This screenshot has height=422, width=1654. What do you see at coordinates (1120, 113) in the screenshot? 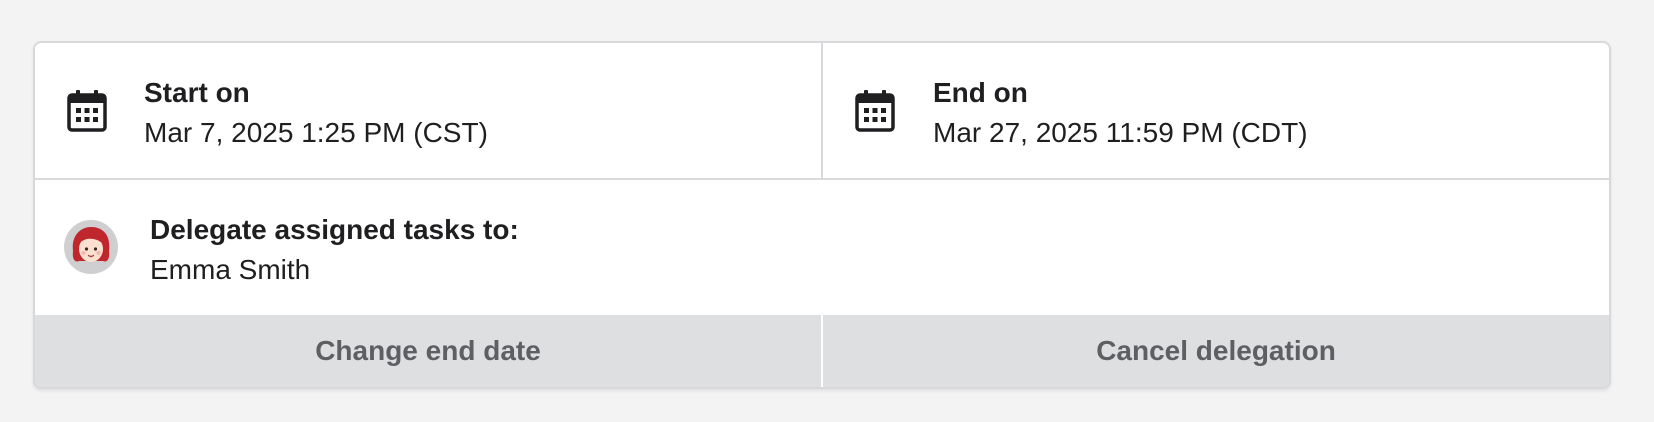
I see `end-date-text: End on Mar 27, 2025 11:59 PM (CDT)` at bounding box center [1120, 113].